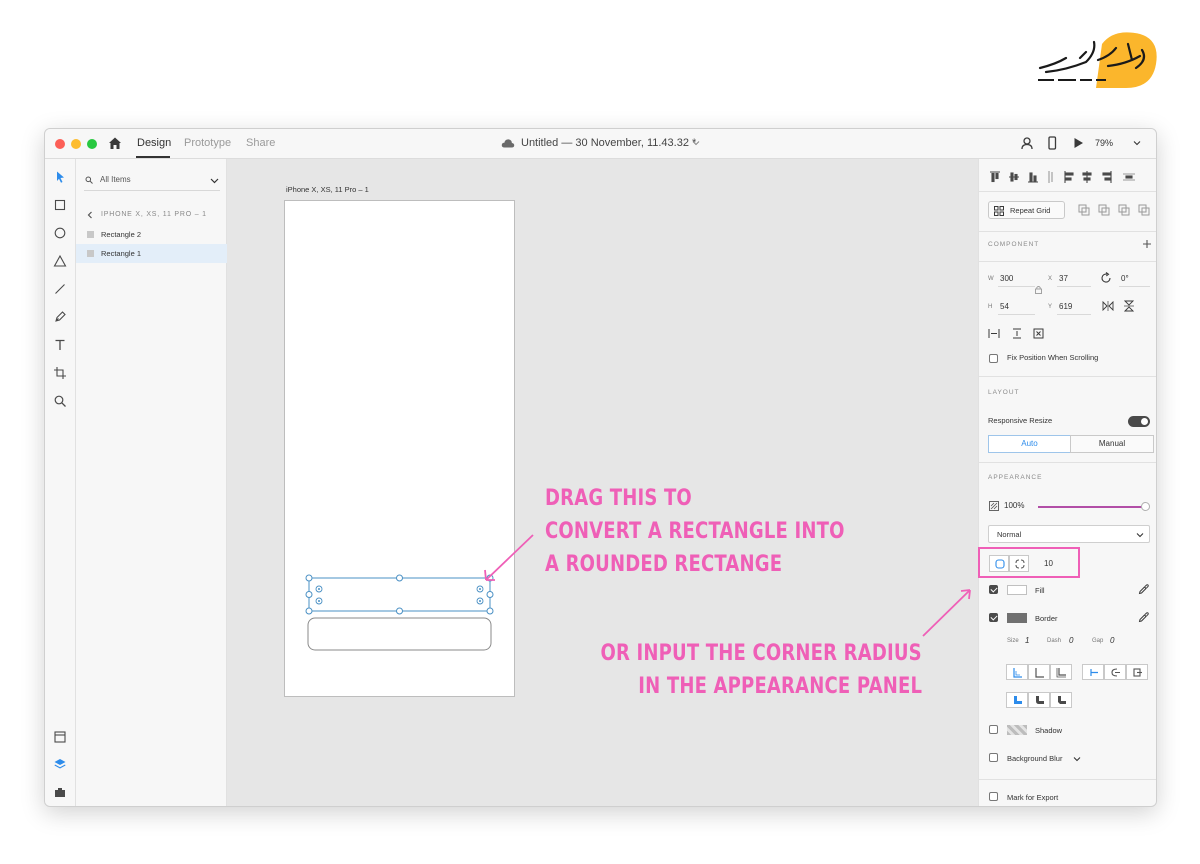  What do you see at coordinates (618, 498) in the screenshot?
I see `annotation-drag-line-1: DRAG THIS TO` at bounding box center [618, 498].